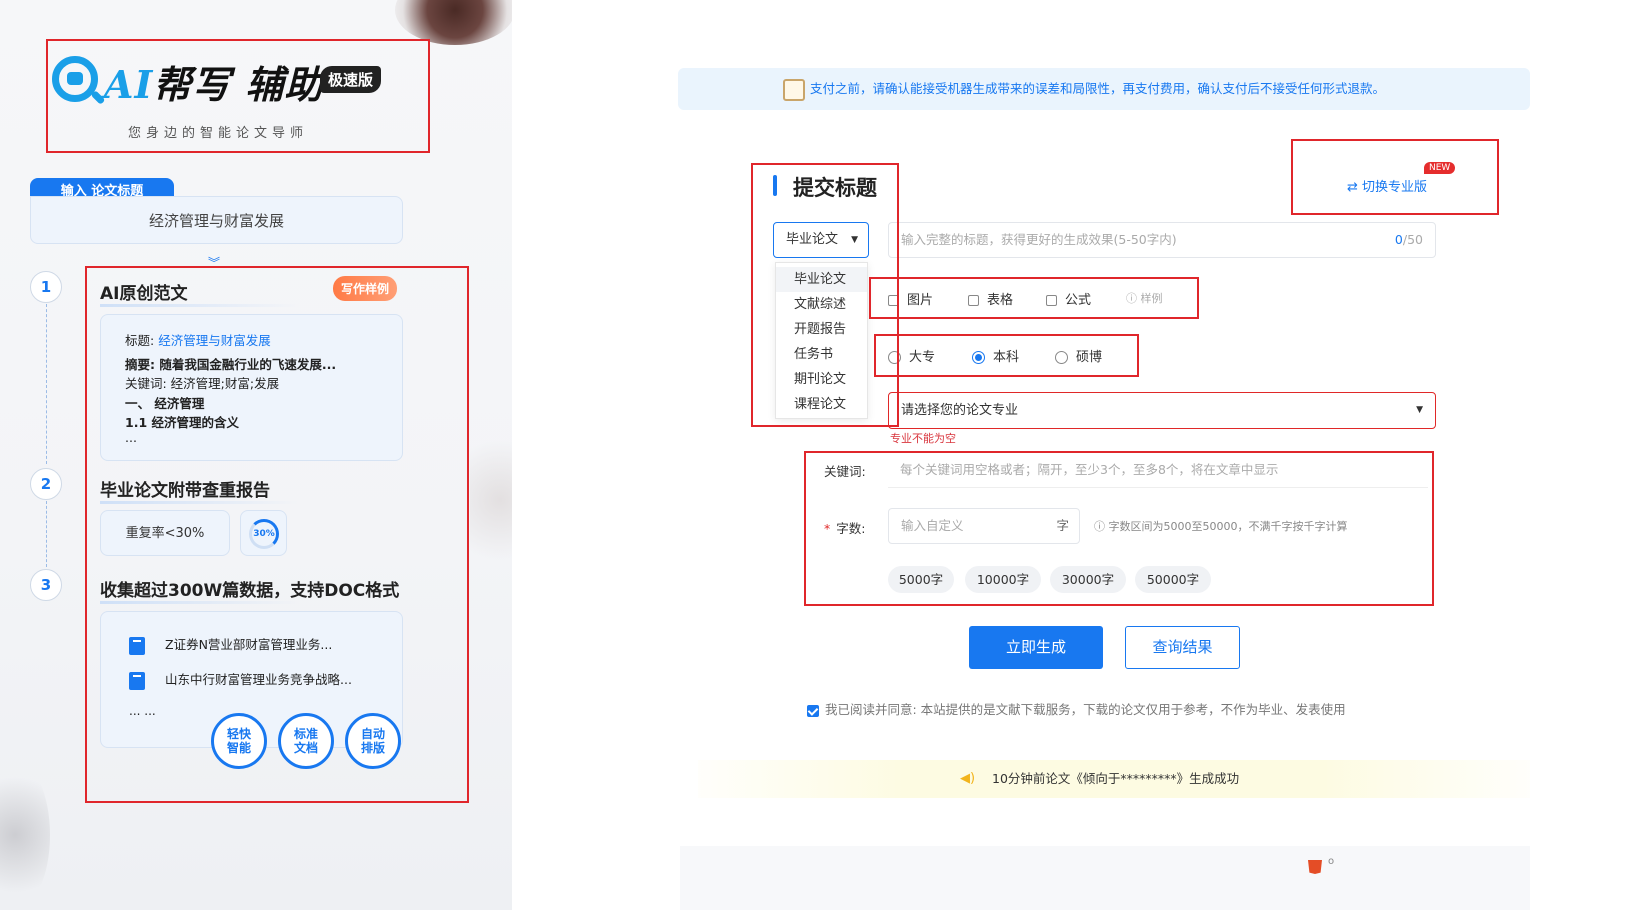 The height and width of the screenshot is (910, 1638). I want to click on keywords-label: 关键词:, so click(845, 471).